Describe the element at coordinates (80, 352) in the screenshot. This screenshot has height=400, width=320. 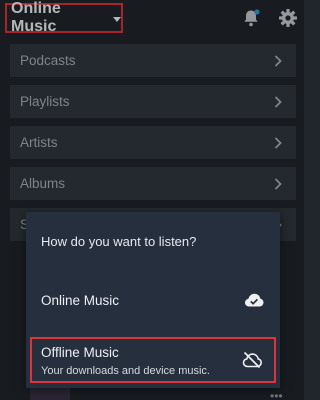
I see `offline-music-label: Offline Music` at that location.